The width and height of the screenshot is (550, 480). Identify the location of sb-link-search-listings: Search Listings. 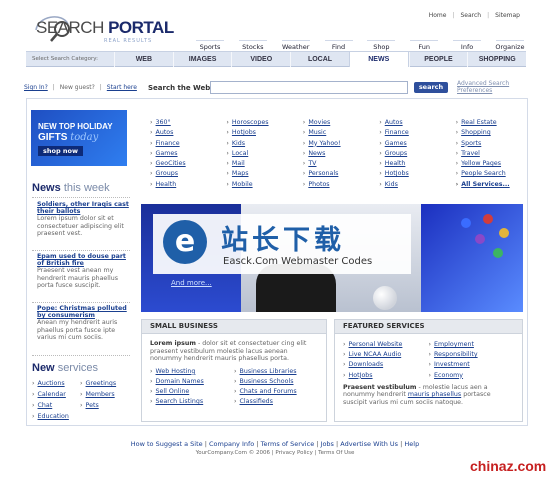
(192, 402).